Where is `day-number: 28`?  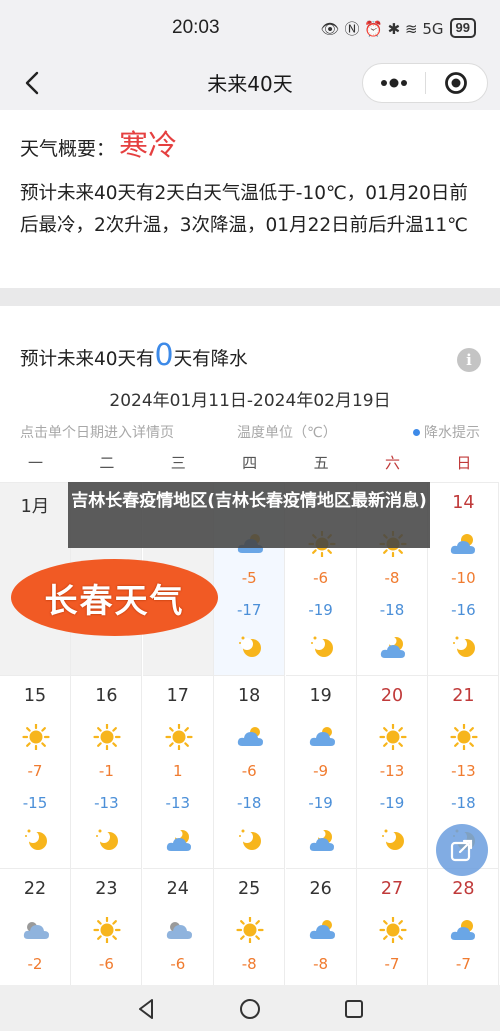 day-number: 28 is located at coordinates (463, 889).